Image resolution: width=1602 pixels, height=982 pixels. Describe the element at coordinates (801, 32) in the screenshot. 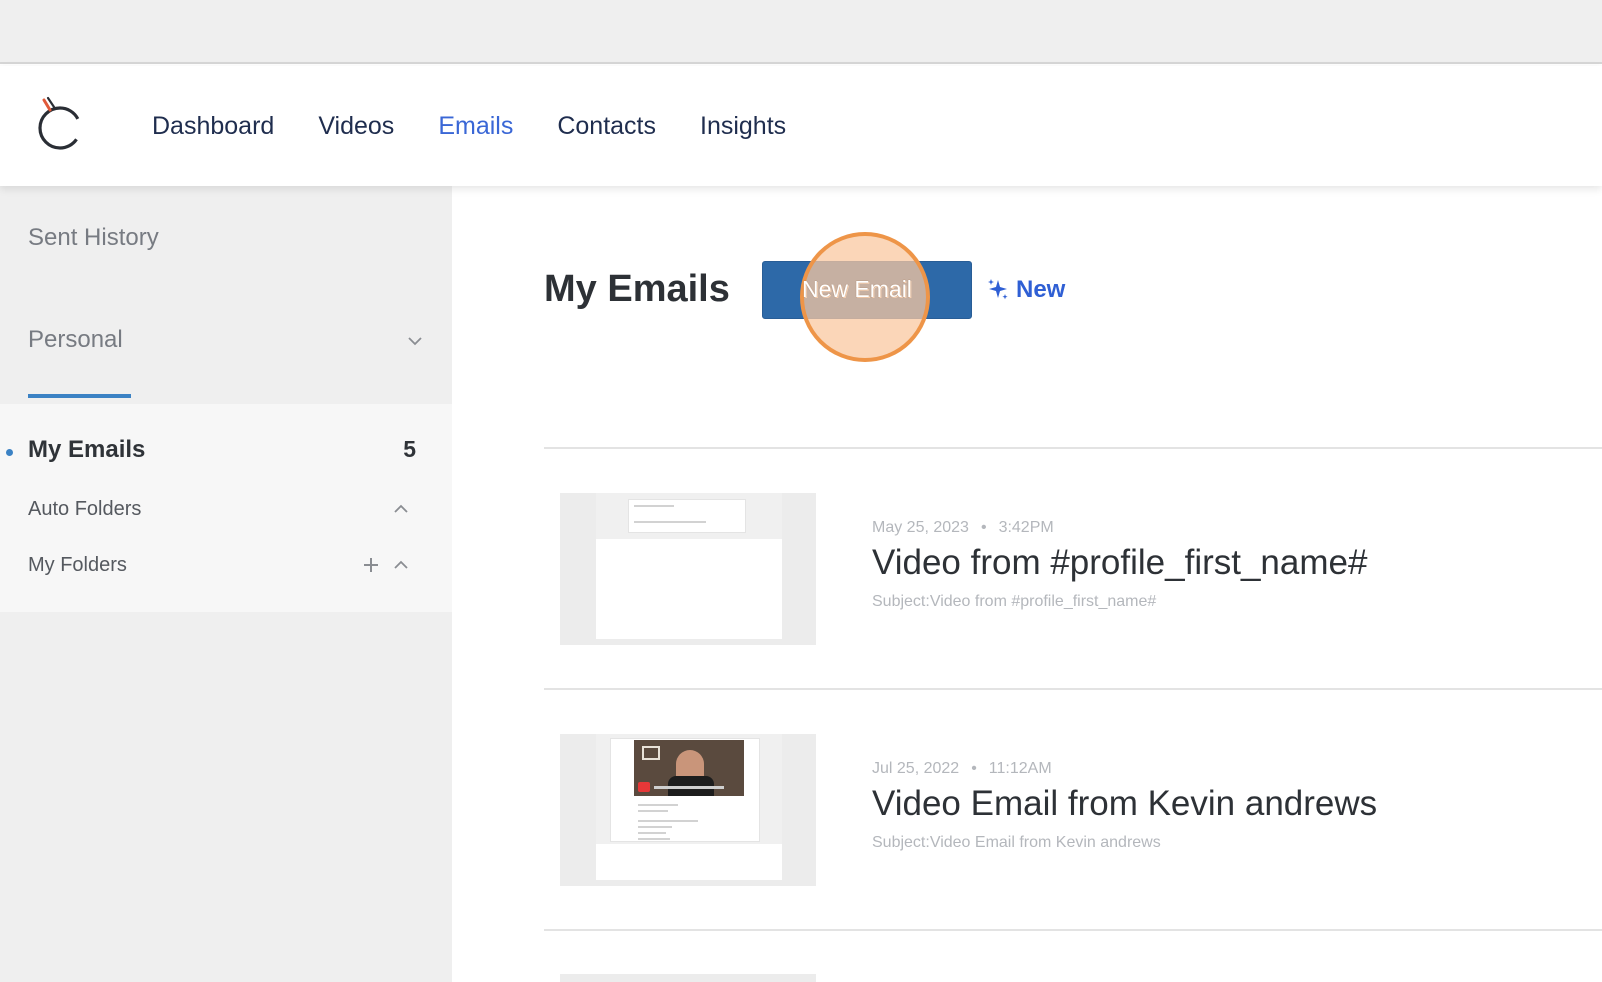

I see `browser-top-strip` at that location.